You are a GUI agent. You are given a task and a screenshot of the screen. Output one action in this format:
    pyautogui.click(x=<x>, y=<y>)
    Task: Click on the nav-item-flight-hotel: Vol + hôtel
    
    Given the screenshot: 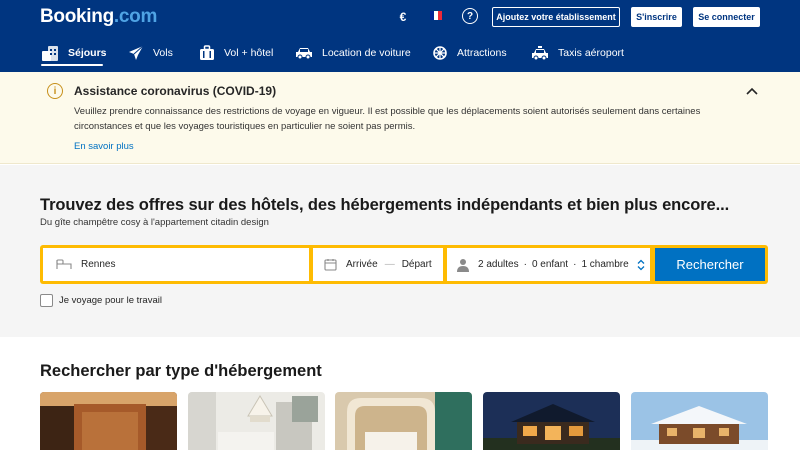 What is the action you would take?
    pyautogui.click(x=236, y=53)
    